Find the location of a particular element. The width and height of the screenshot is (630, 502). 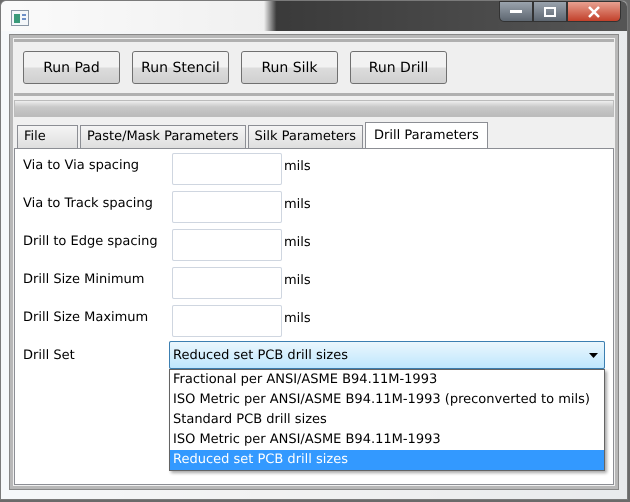

dropdown-option: Standard PCB drill sizes is located at coordinates (387, 420).